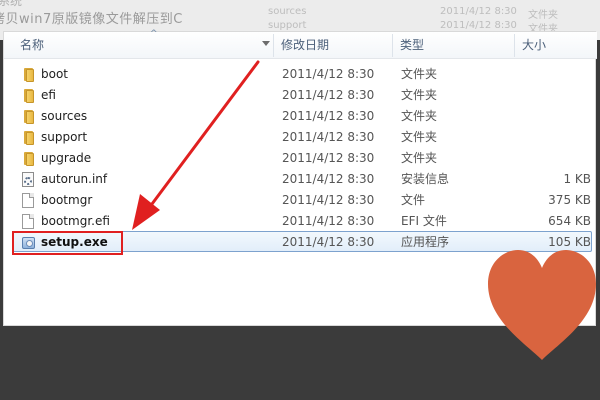 The height and width of the screenshot is (400, 600). What do you see at coordinates (542, 305) in the screenshot?
I see `heart-icon` at bounding box center [542, 305].